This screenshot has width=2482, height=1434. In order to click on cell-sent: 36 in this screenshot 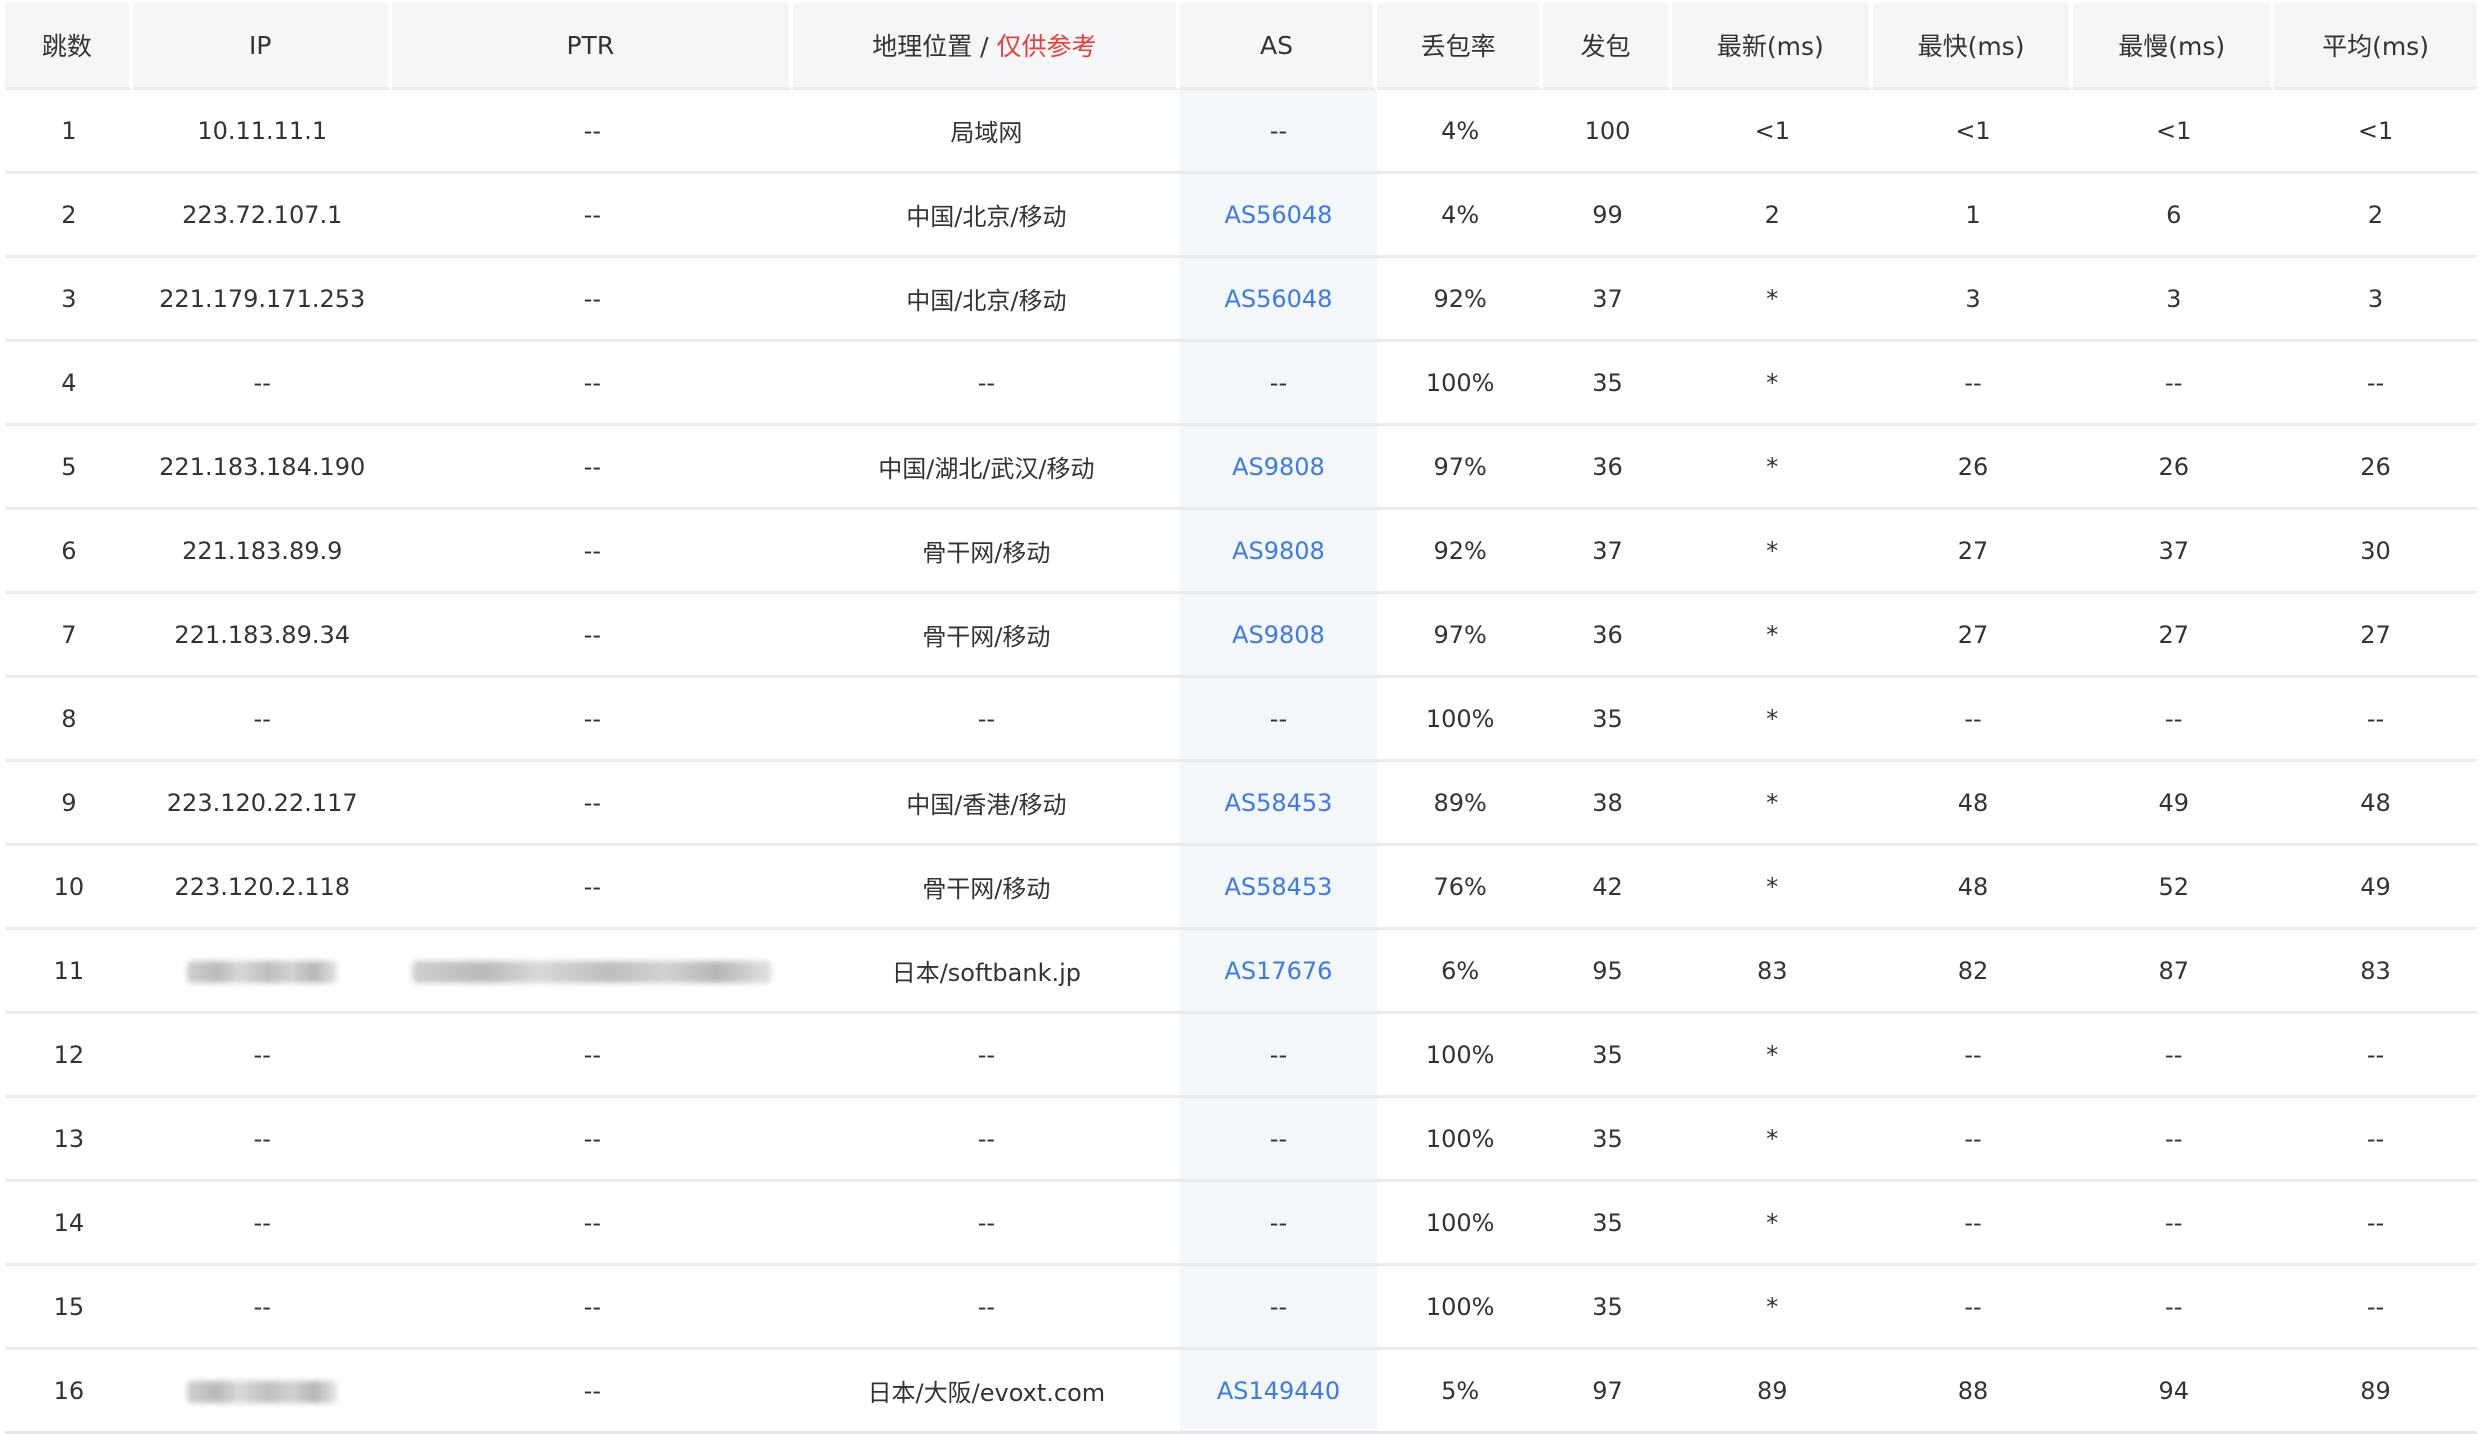, I will do `click(1607, 468)`.